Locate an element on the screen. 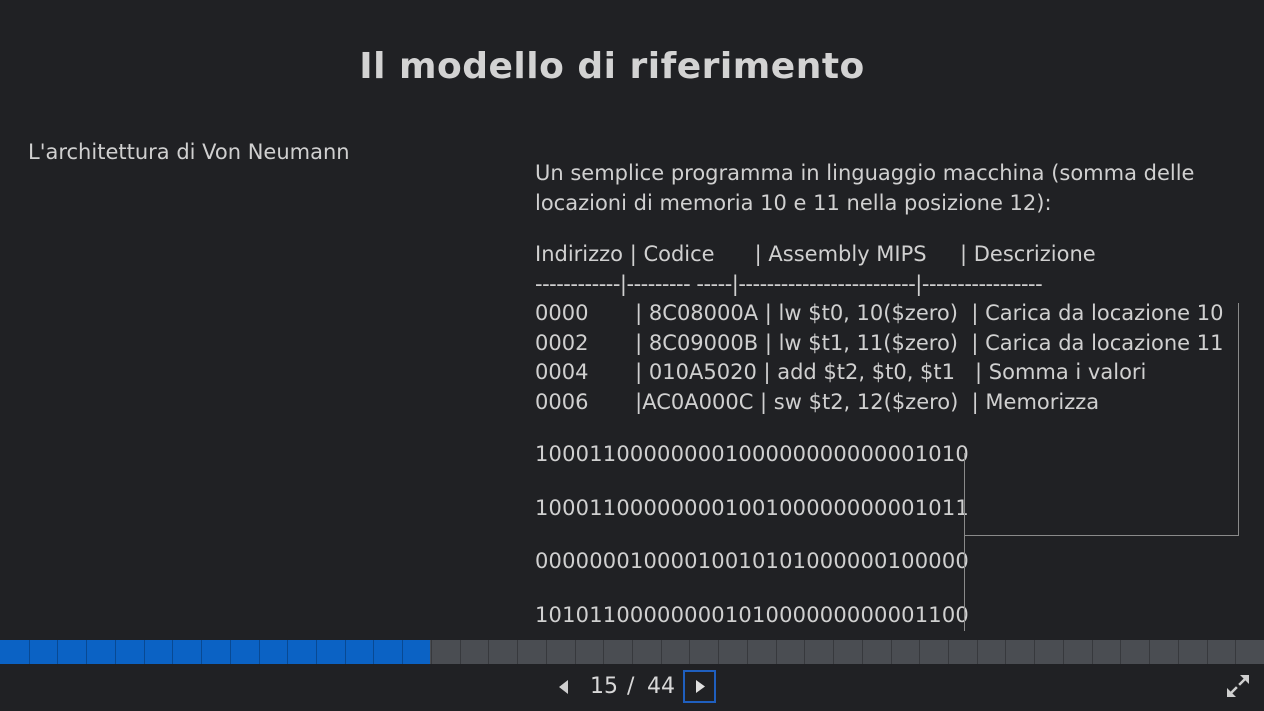 The height and width of the screenshot is (711, 1264). fullscreen-expand-icon is located at coordinates (1238, 686).